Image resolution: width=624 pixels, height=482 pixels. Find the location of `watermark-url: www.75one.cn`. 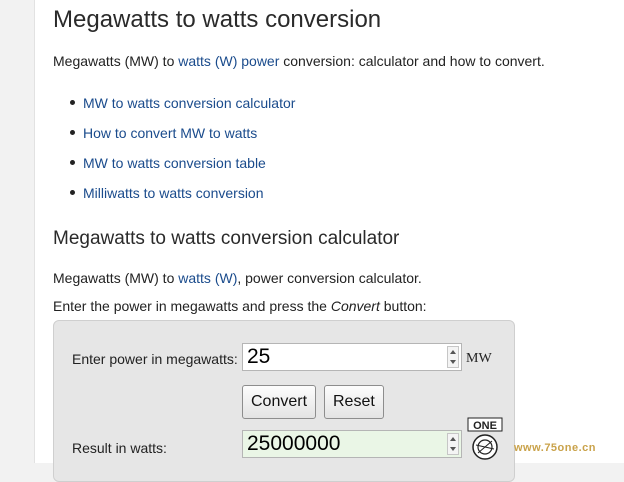

watermark-url: www.75one.cn is located at coordinates (555, 448).